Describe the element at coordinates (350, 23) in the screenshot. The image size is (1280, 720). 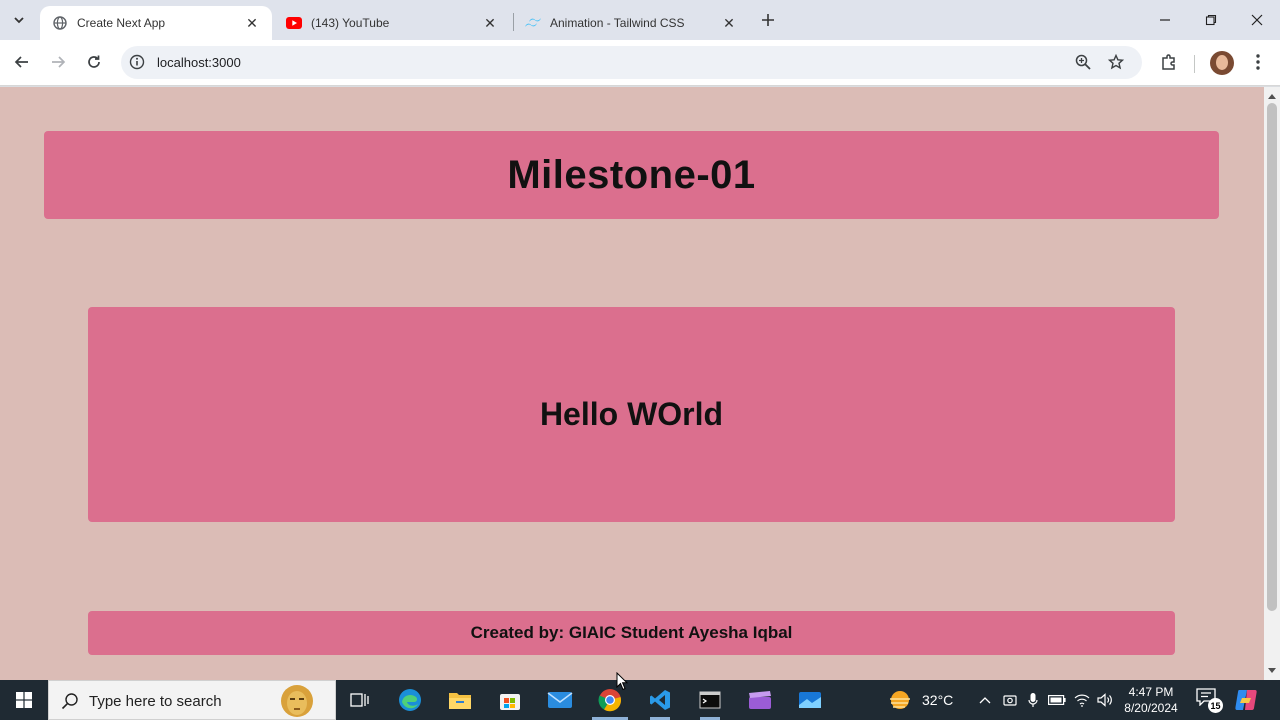
I see `tab-title: (143) YouTube` at that location.